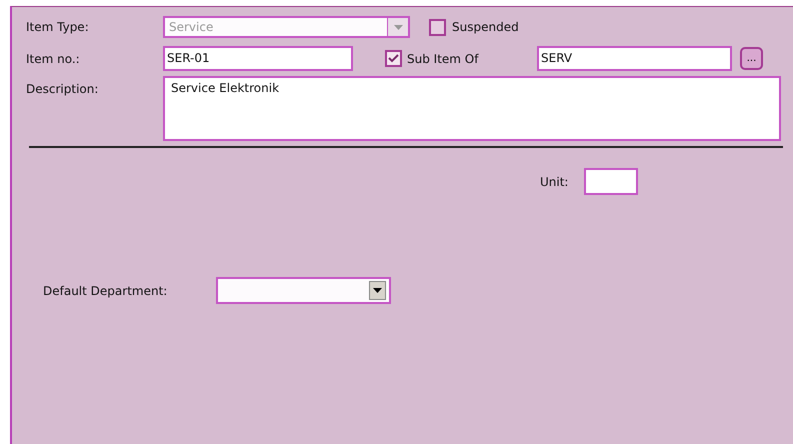 The image size is (793, 444). I want to click on default-department-dropdown, so click(303, 290).